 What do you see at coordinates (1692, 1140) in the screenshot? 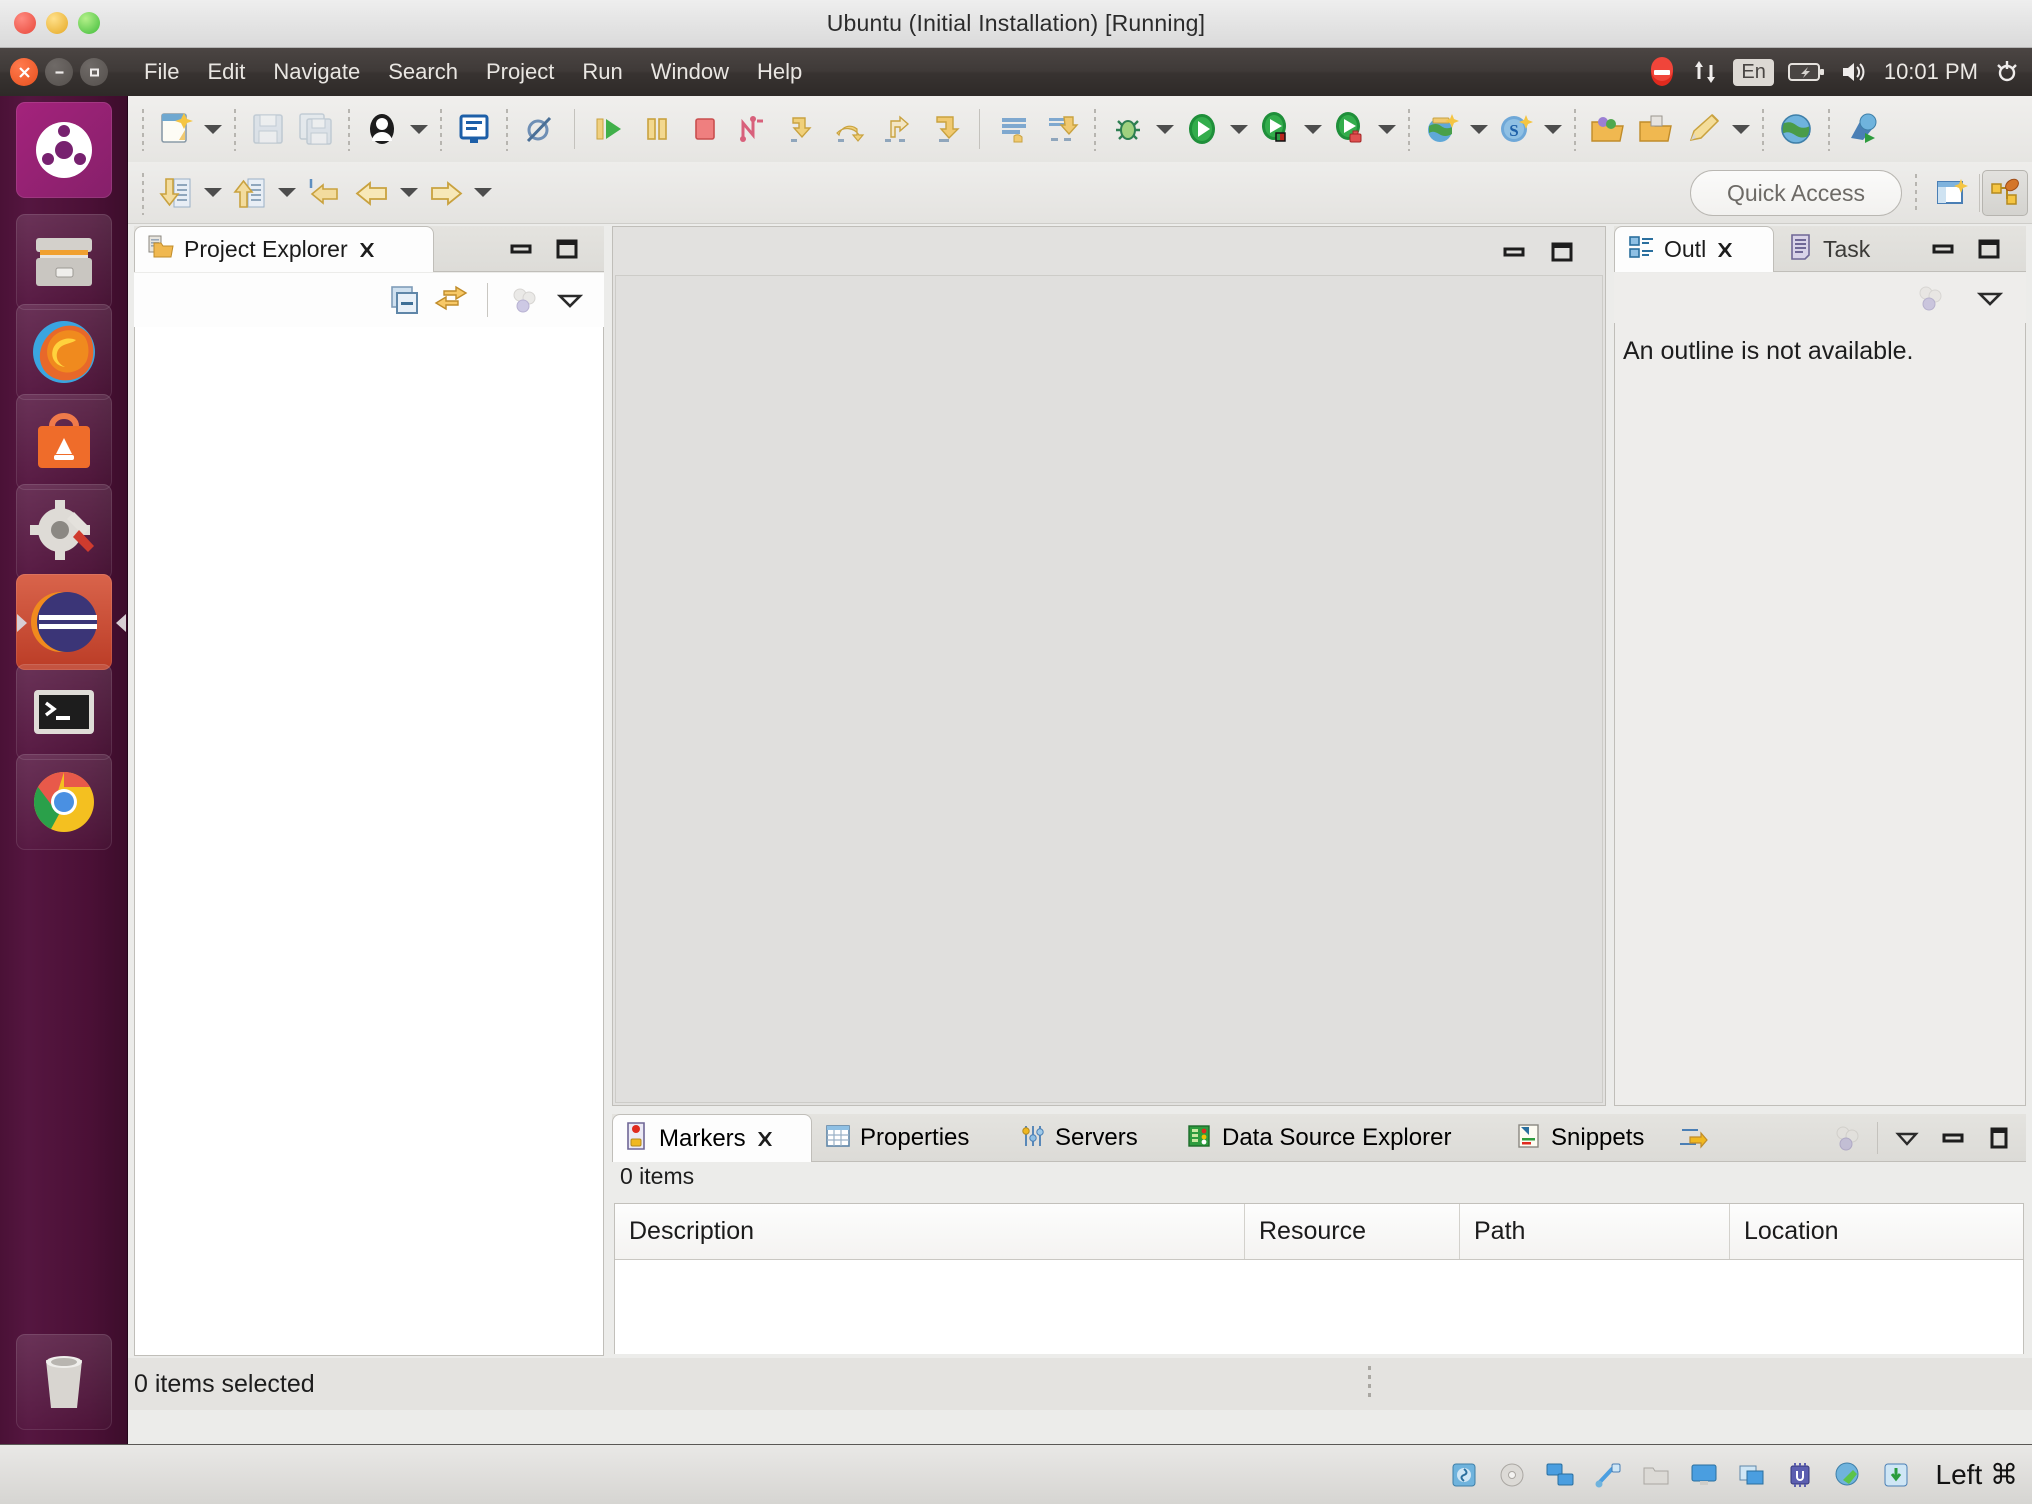
I see `show-more-tabs-icon` at bounding box center [1692, 1140].